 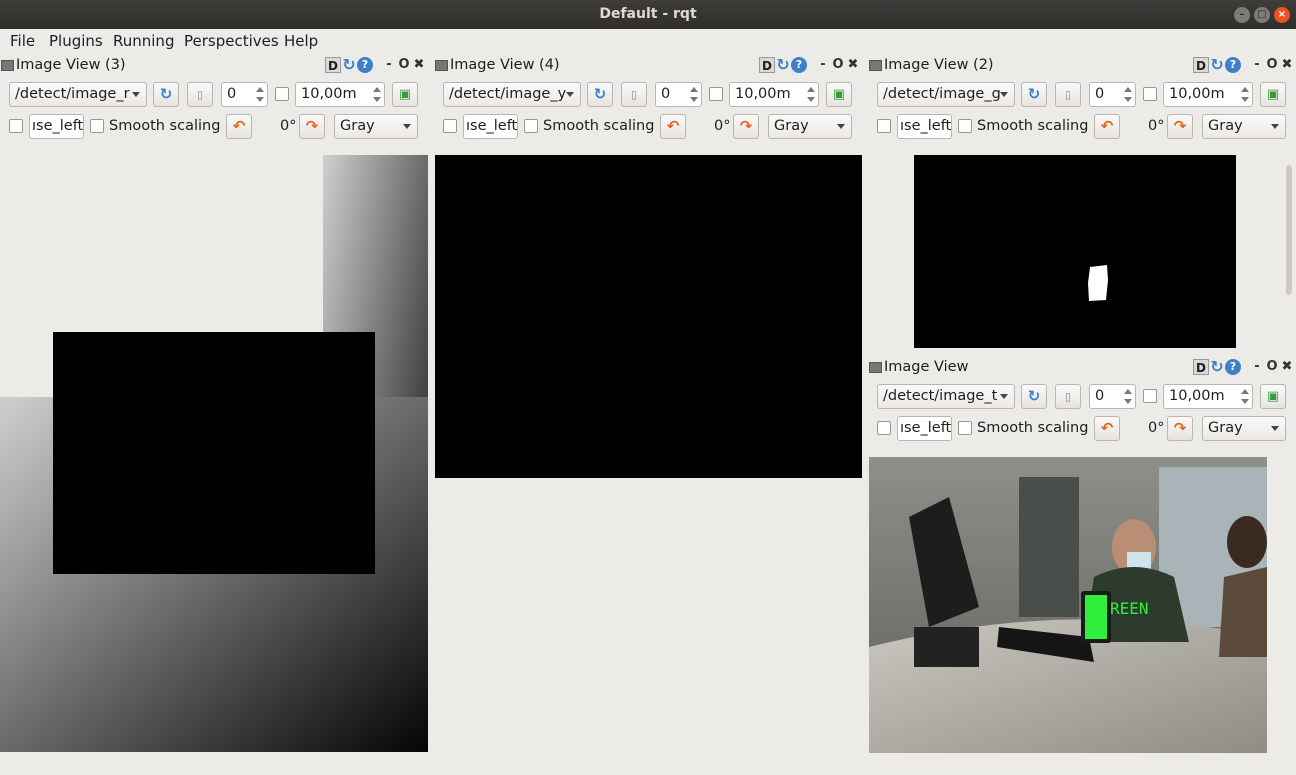 What do you see at coordinates (76, 41) in the screenshot?
I see `menu-plugins: Plugins` at bounding box center [76, 41].